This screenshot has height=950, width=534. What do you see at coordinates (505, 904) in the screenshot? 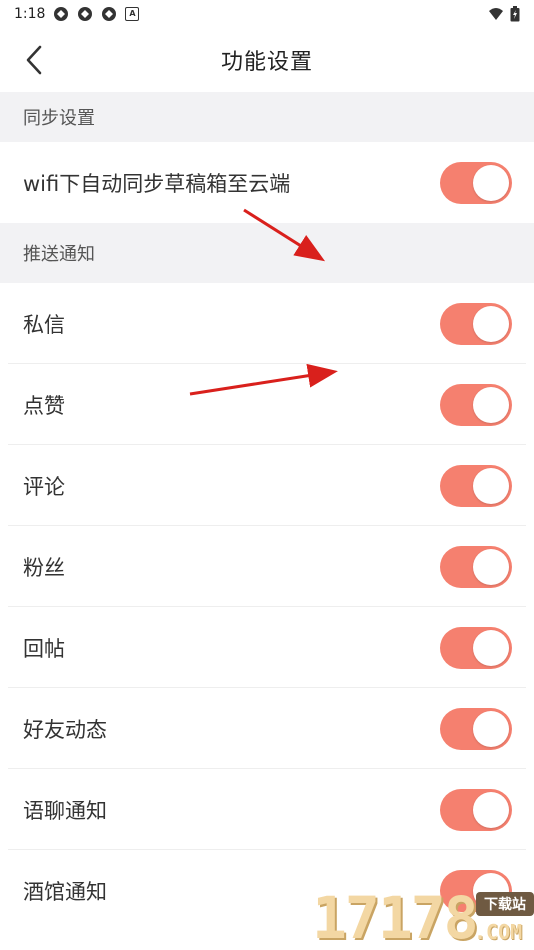
I see `watermark-badge: 下载站` at bounding box center [505, 904].